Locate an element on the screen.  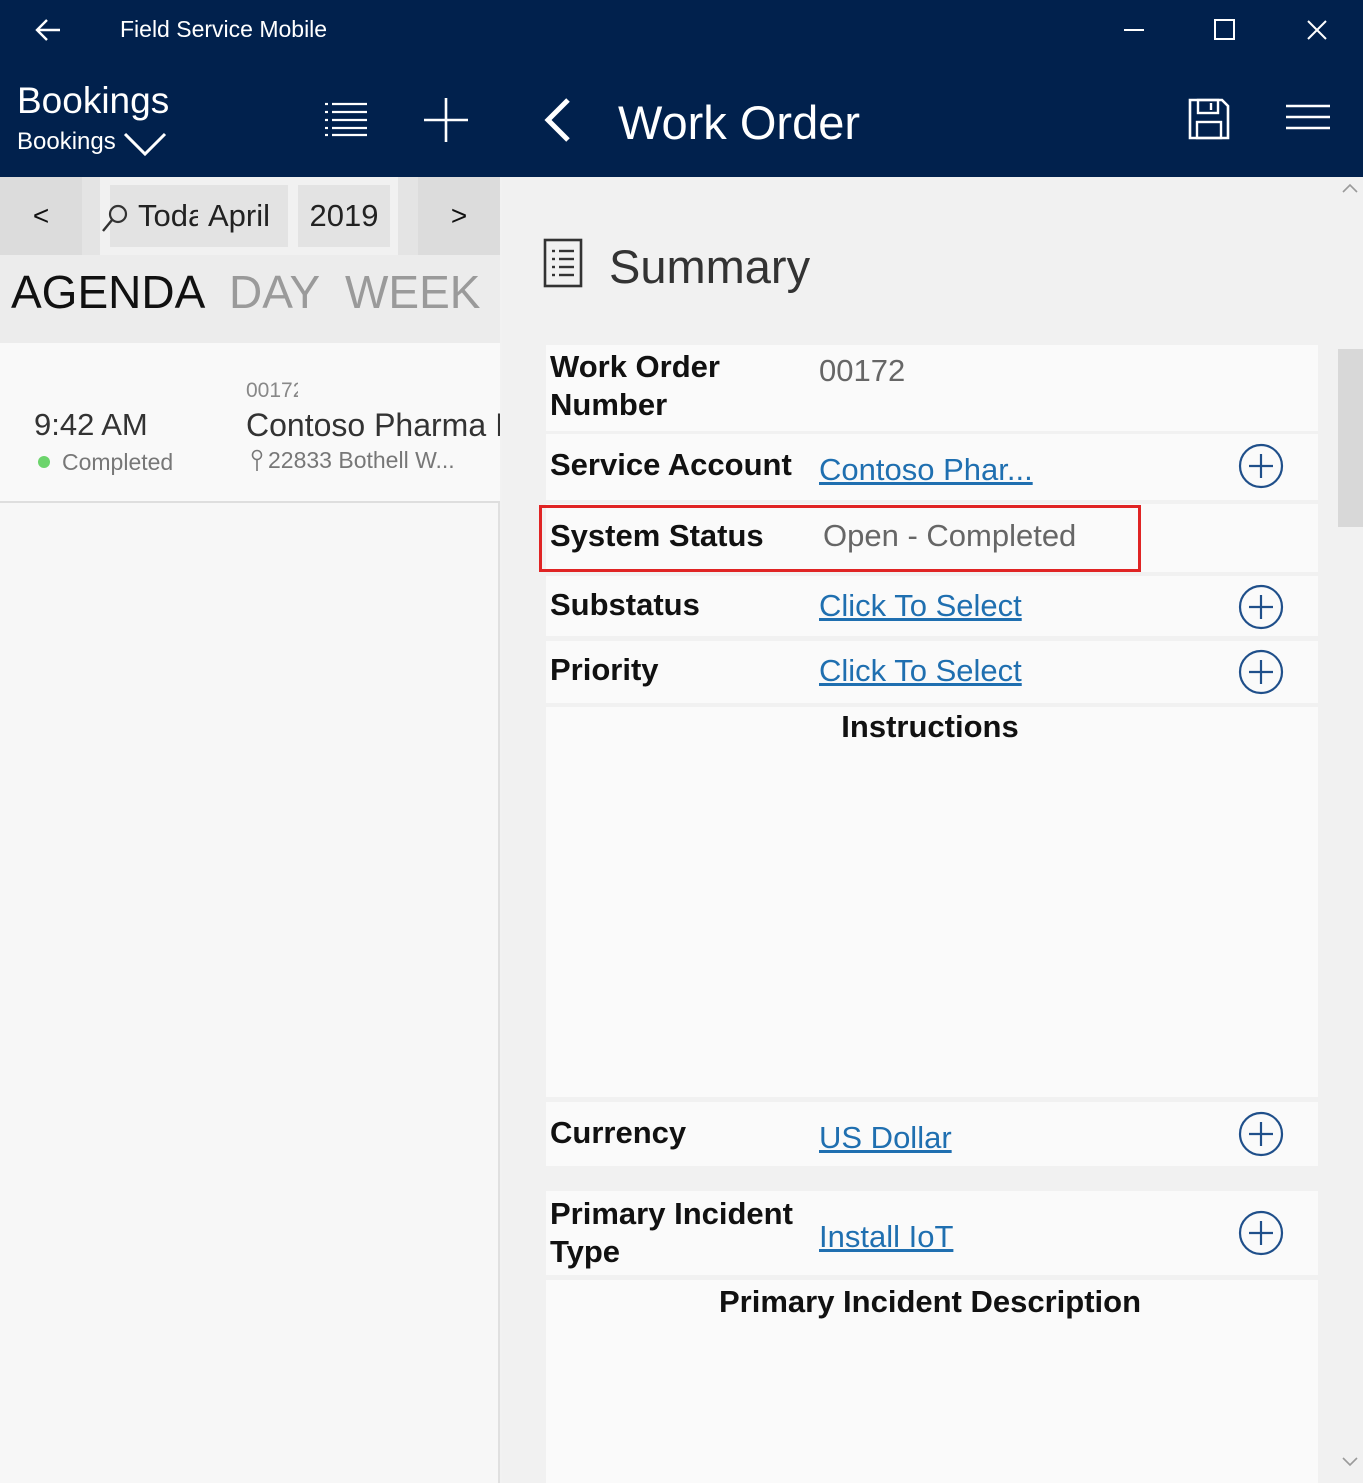
date-navigation: < Today April 2019 > is located at coordinates (250, 216).